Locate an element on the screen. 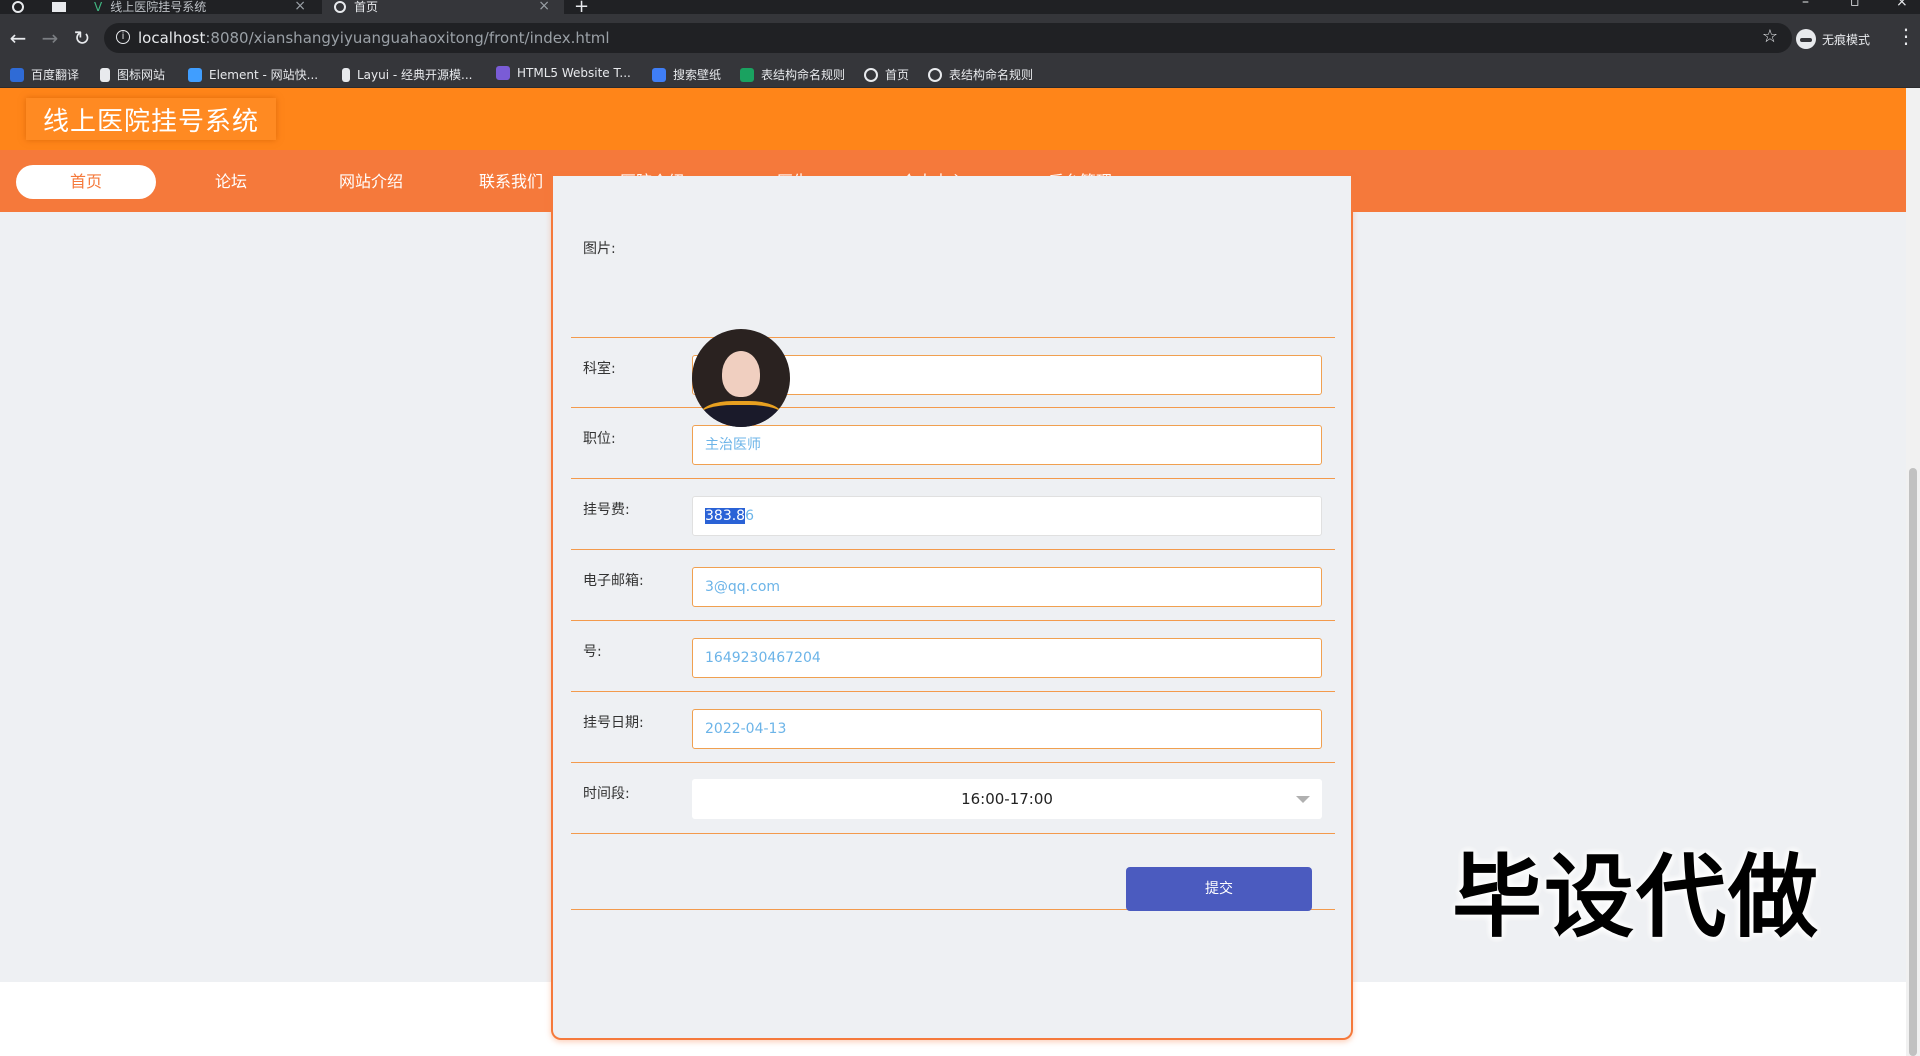  forward-arrow-icon: → is located at coordinates (50, 38).